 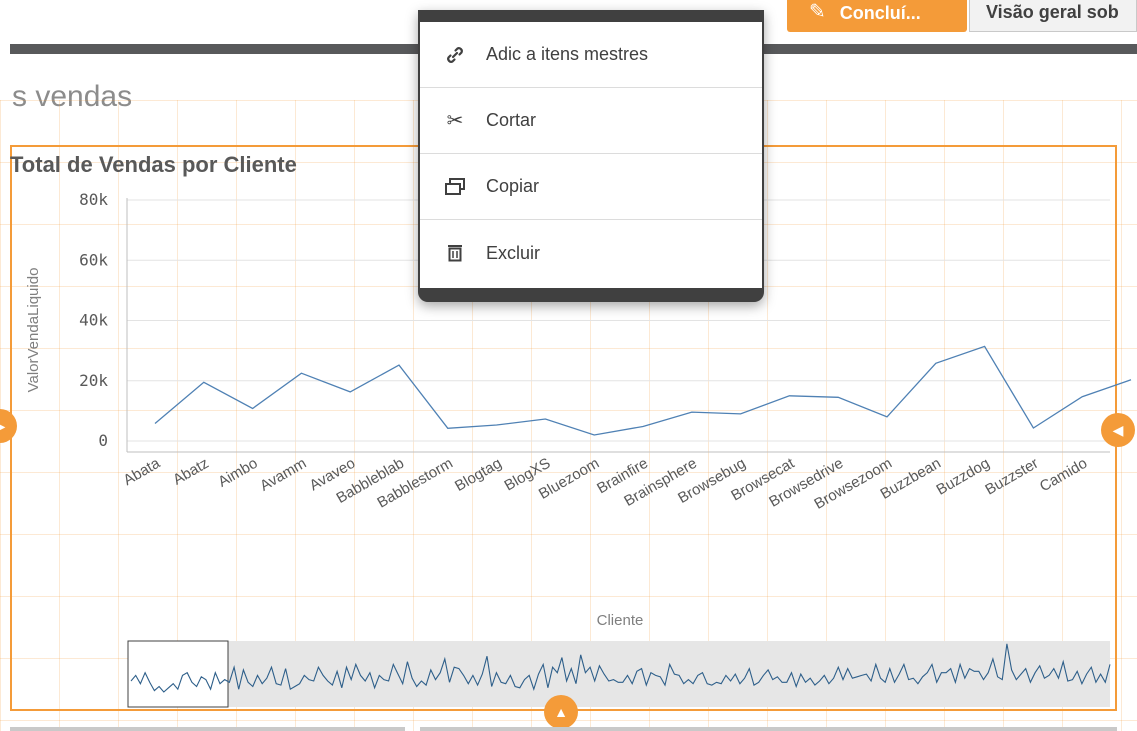 I want to click on menu-item-label: Adic a itens mestres, so click(x=567, y=54).